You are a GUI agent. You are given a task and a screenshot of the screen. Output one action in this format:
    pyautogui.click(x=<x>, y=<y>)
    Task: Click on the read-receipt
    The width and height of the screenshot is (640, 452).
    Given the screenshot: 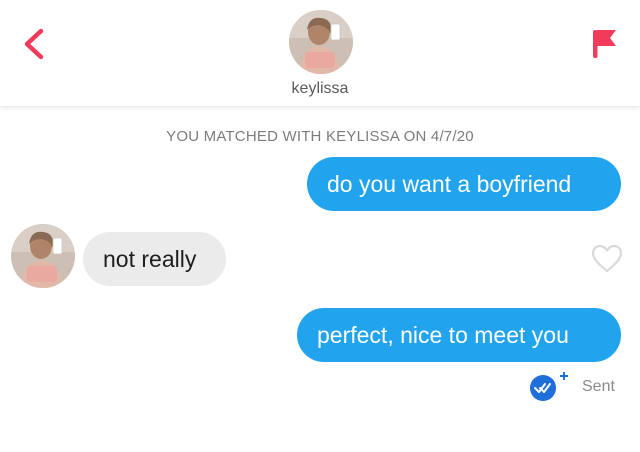 What is the action you would take?
    pyautogui.click(x=550, y=387)
    